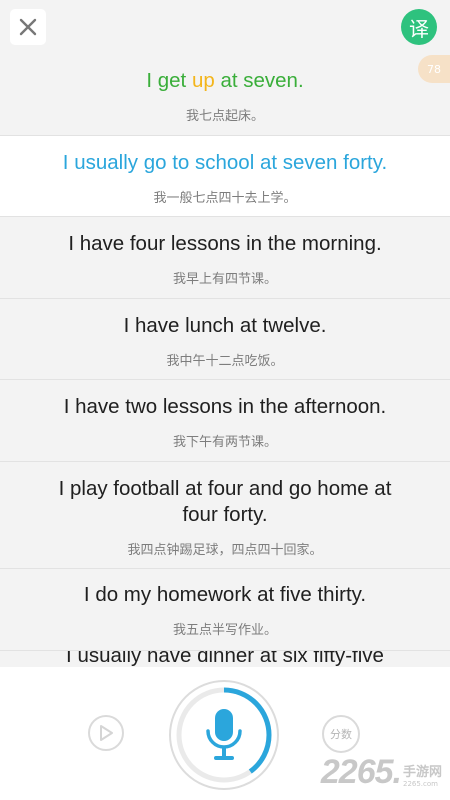 The height and width of the screenshot is (800, 450). What do you see at coordinates (224, 116) in the screenshot?
I see `sentence-chinese: 我七点起床。` at bounding box center [224, 116].